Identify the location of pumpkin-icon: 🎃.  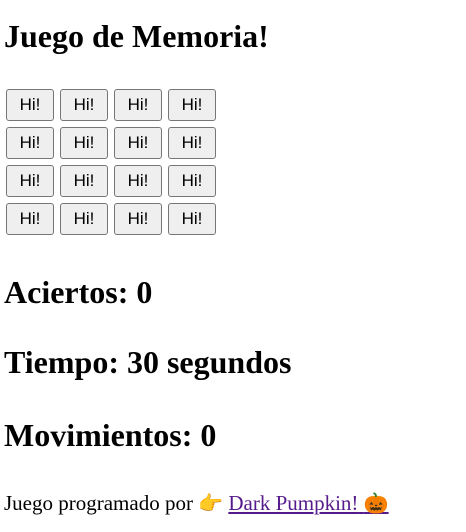
(376, 503).